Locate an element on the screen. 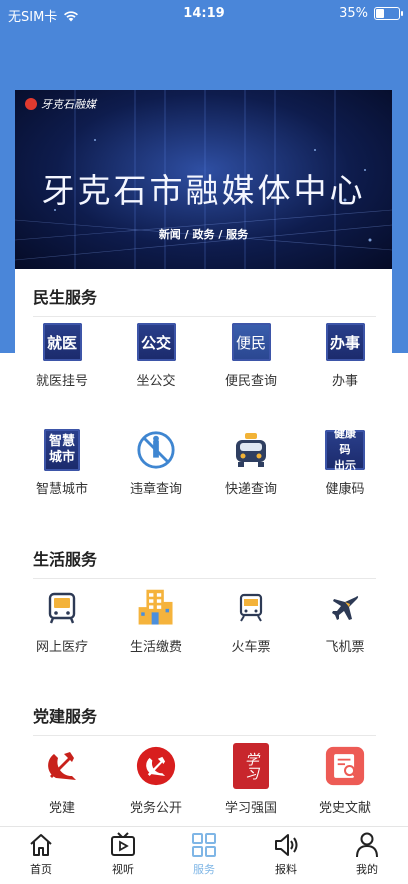 This screenshot has width=408, height=884. service-item-express: 快递查询 is located at coordinates (251, 463).